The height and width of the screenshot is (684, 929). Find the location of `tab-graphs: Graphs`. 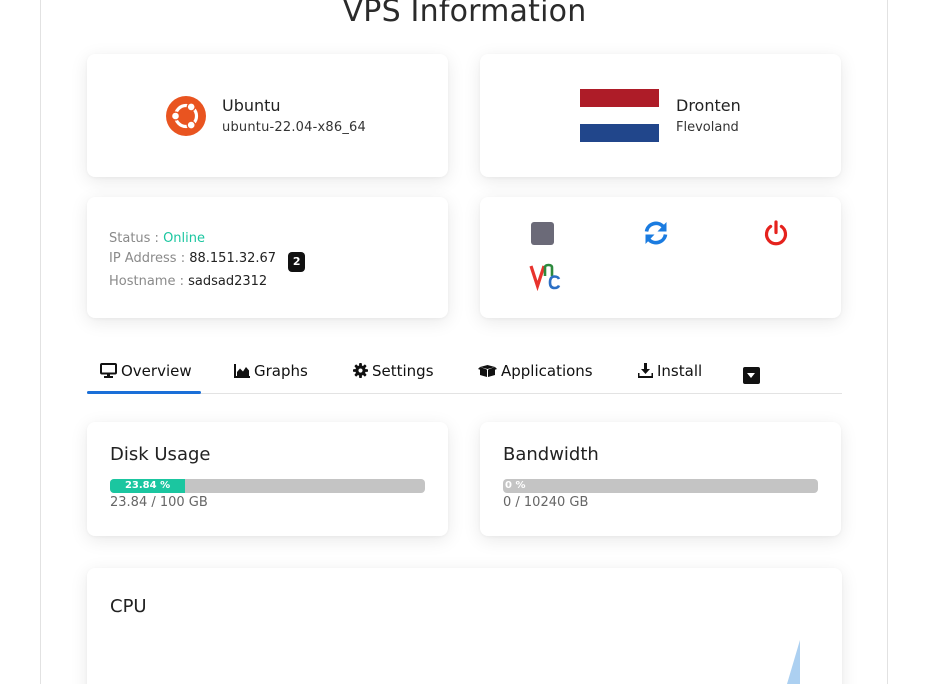

tab-graphs: Graphs is located at coordinates (271, 371).